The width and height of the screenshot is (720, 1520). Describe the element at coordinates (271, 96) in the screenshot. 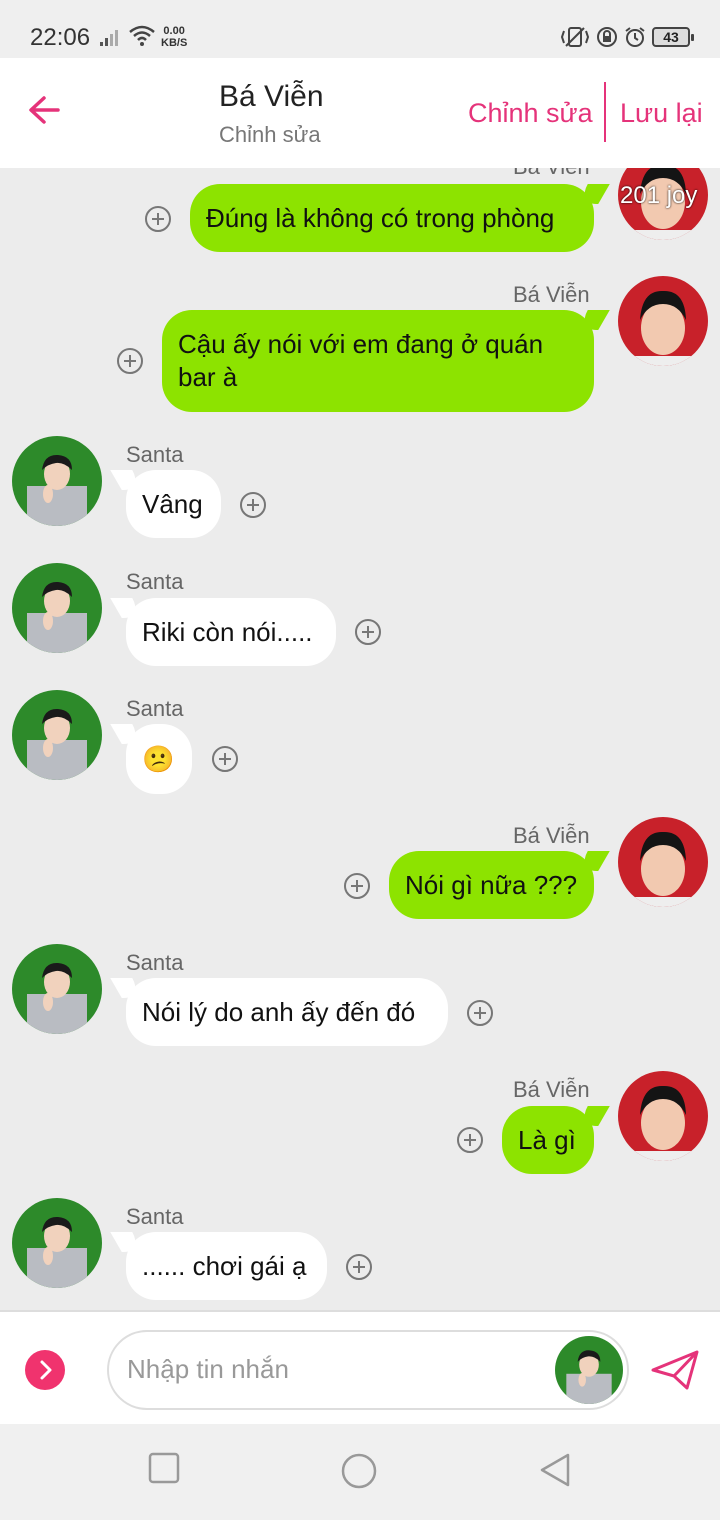

I see `page-title: Bá Viễn` at that location.